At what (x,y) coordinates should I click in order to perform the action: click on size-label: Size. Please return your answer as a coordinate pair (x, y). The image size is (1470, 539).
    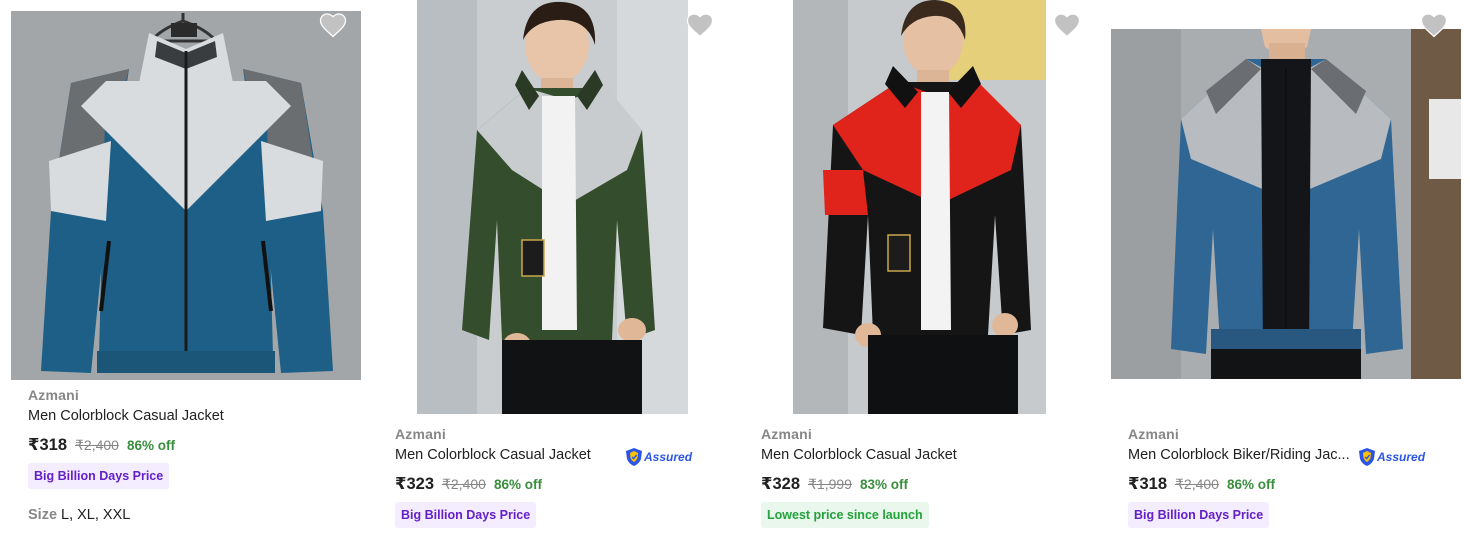
    Looking at the image, I should click on (43, 515).